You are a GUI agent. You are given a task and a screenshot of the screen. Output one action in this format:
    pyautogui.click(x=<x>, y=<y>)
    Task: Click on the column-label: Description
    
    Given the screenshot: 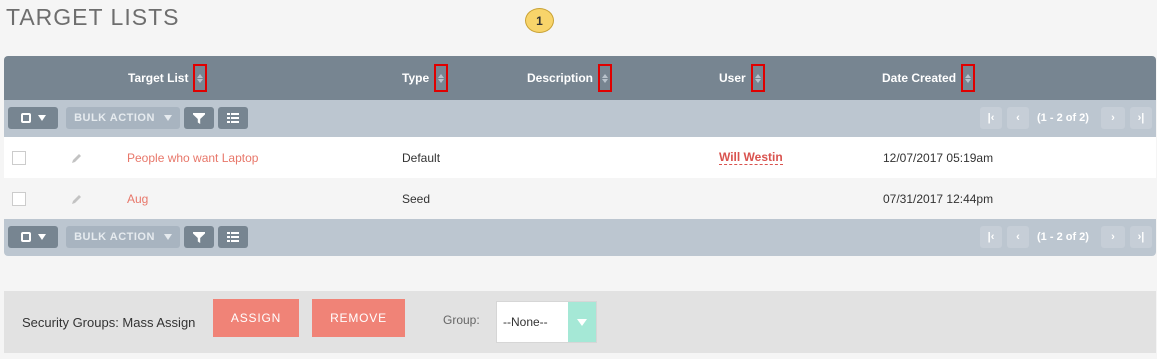 What is the action you would take?
    pyautogui.click(x=560, y=78)
    